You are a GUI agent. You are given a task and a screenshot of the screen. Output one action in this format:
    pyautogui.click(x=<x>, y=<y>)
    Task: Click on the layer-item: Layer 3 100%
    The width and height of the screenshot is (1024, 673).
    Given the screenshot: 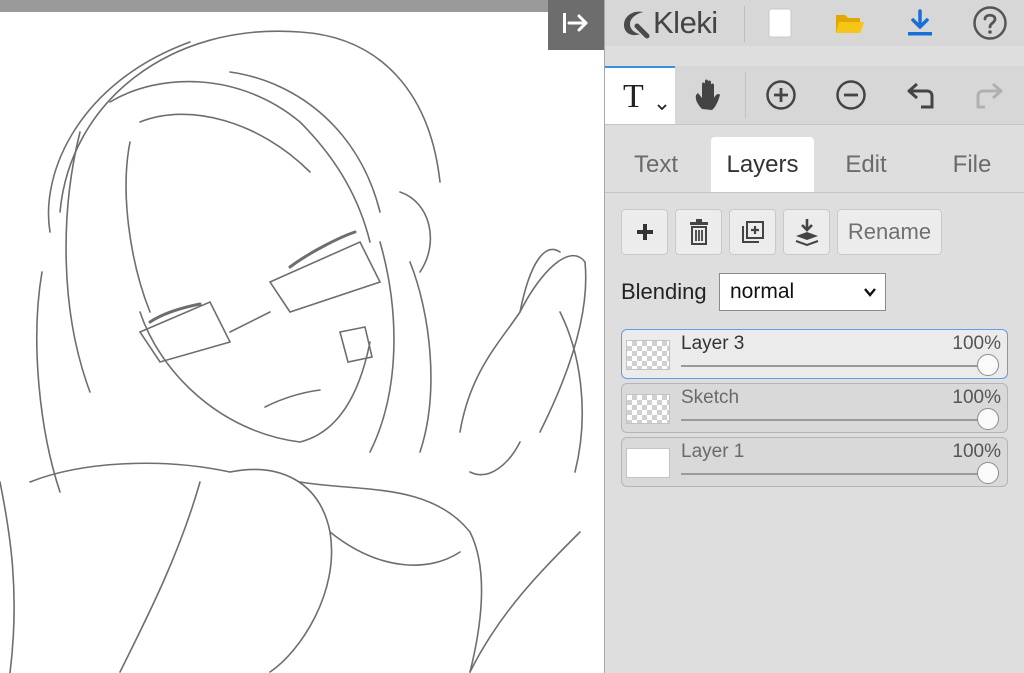 What is the action you would take?
    pyautogui.click(x=814, y=354)
    